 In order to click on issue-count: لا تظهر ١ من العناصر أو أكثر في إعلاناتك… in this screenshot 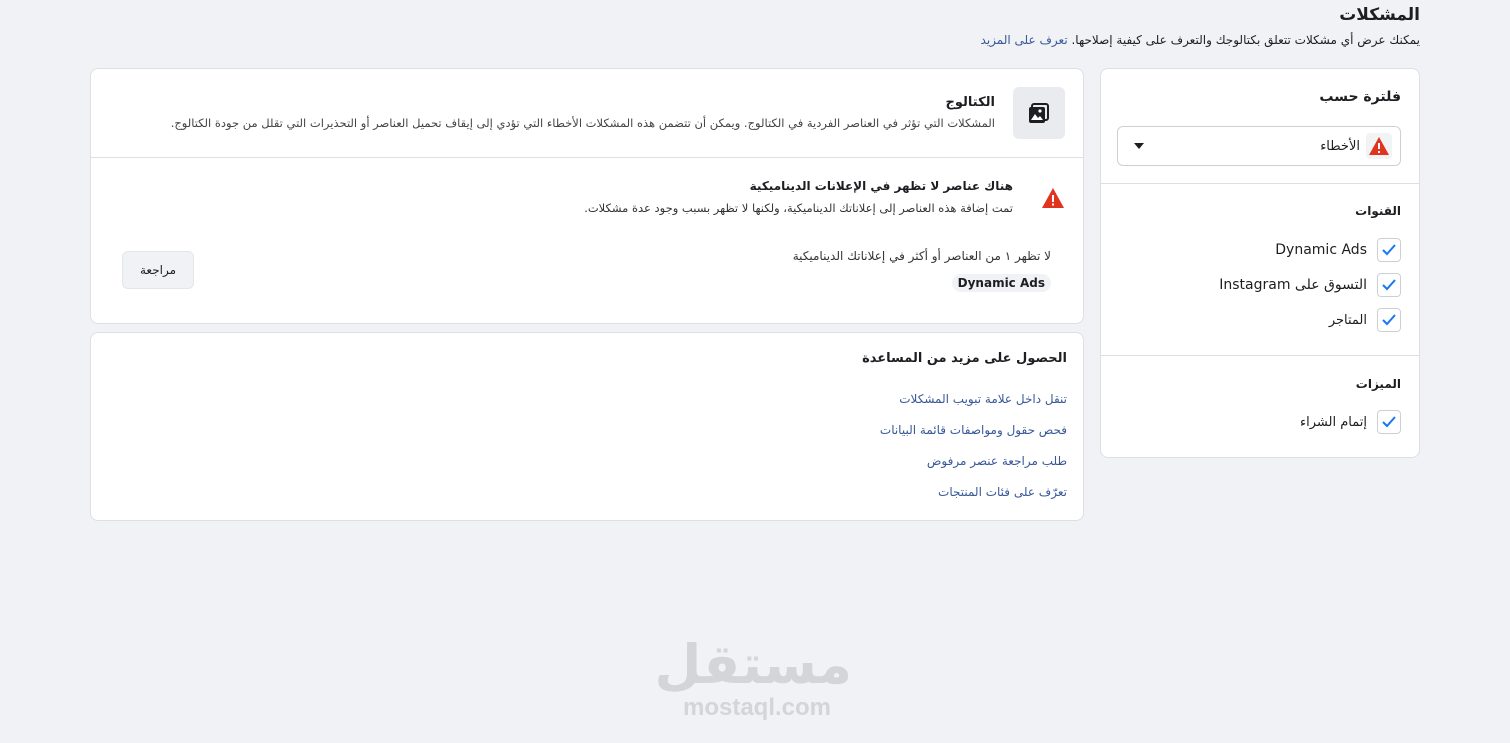, I will do `click(921, 256)`.